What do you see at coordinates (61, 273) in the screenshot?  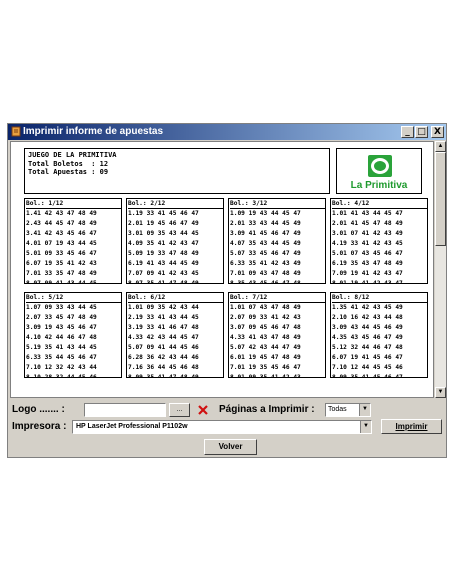 I see `ticket-line: 7.01 33 35 47 48 49` at bounding box center [61, 273].